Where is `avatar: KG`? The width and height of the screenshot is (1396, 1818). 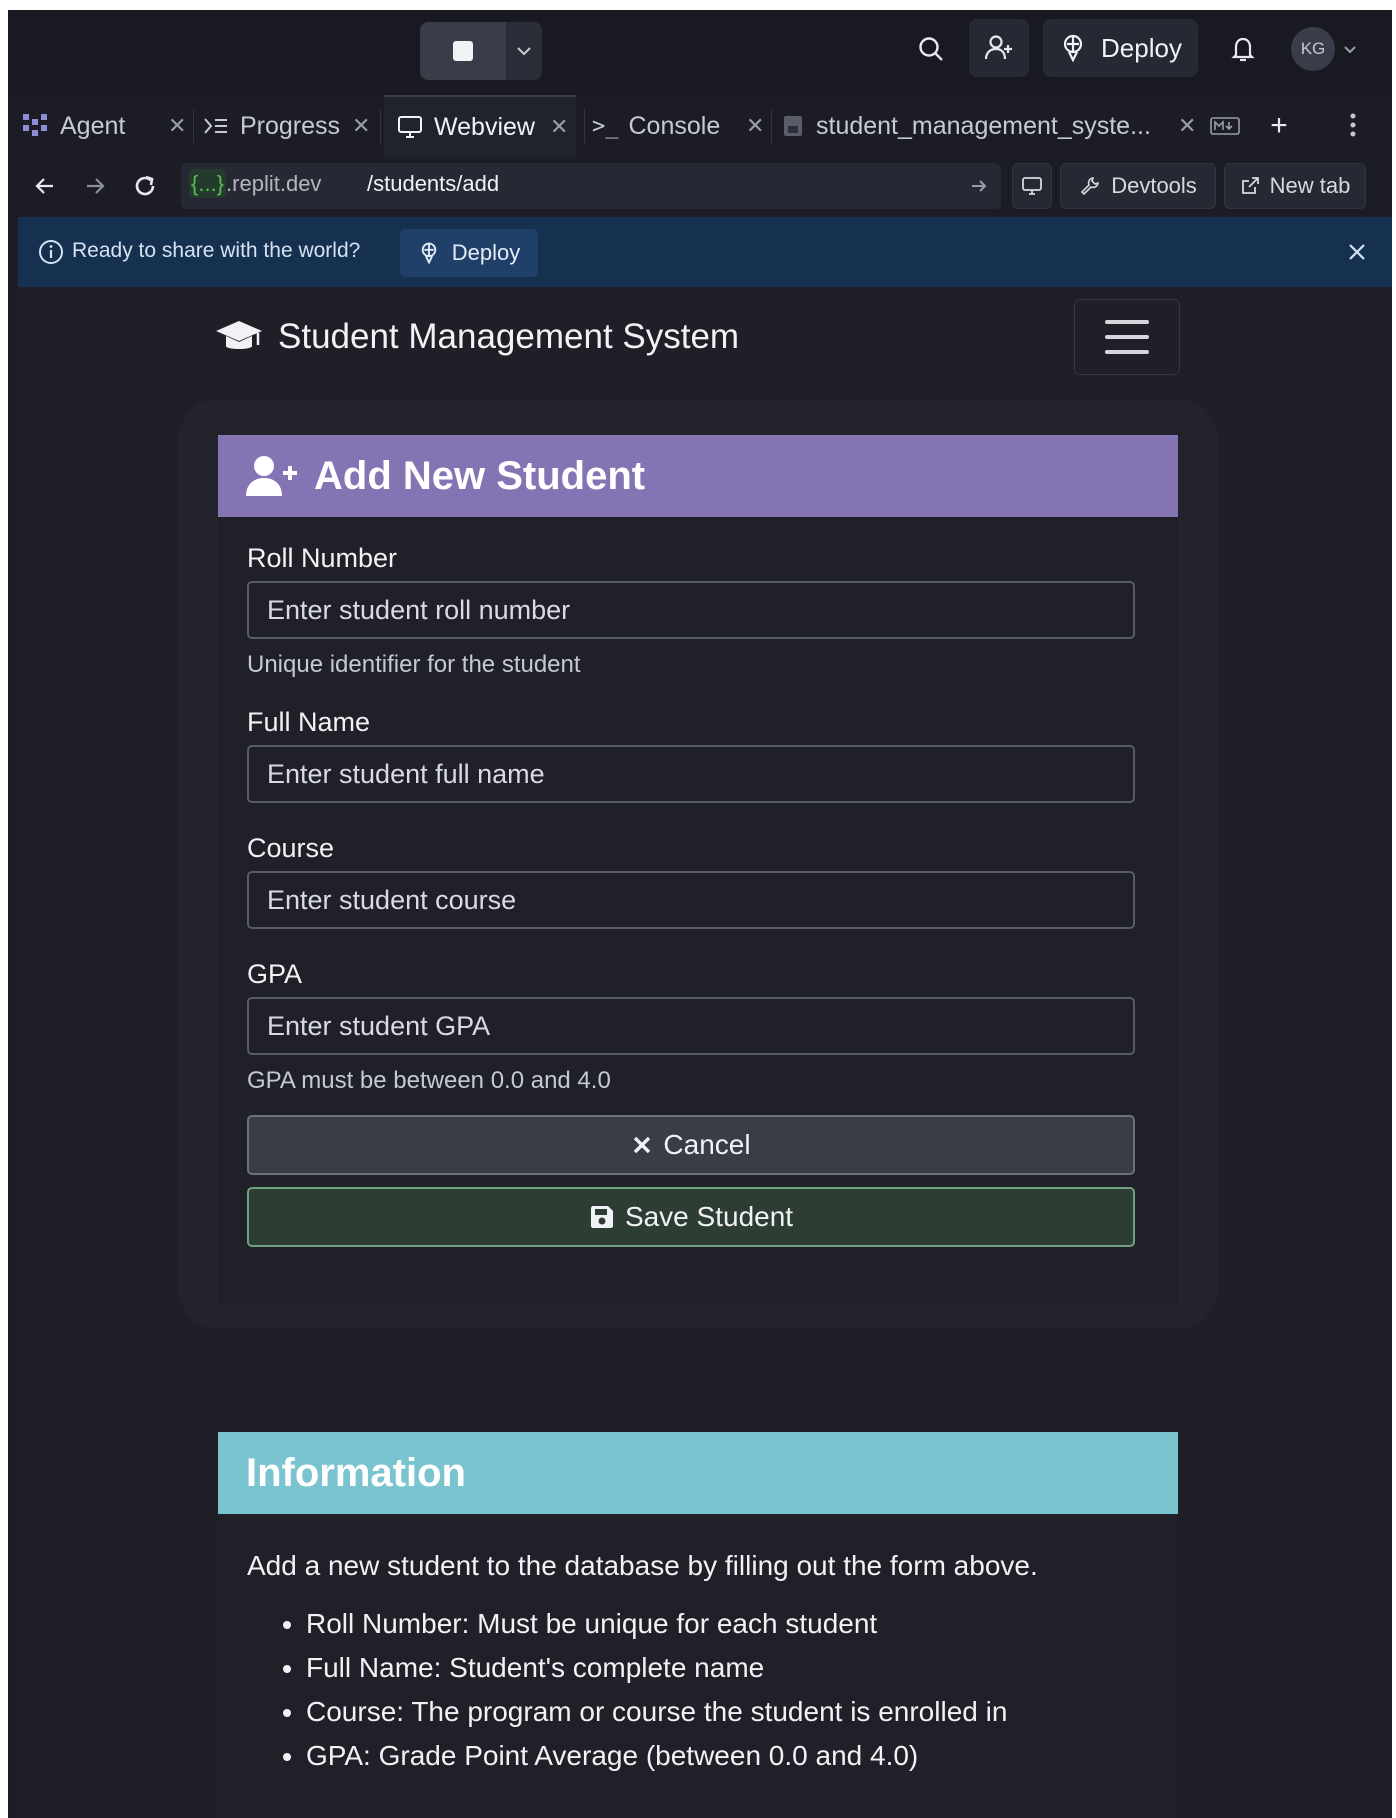 avatar: KG is located at coordinates (1313, 49).